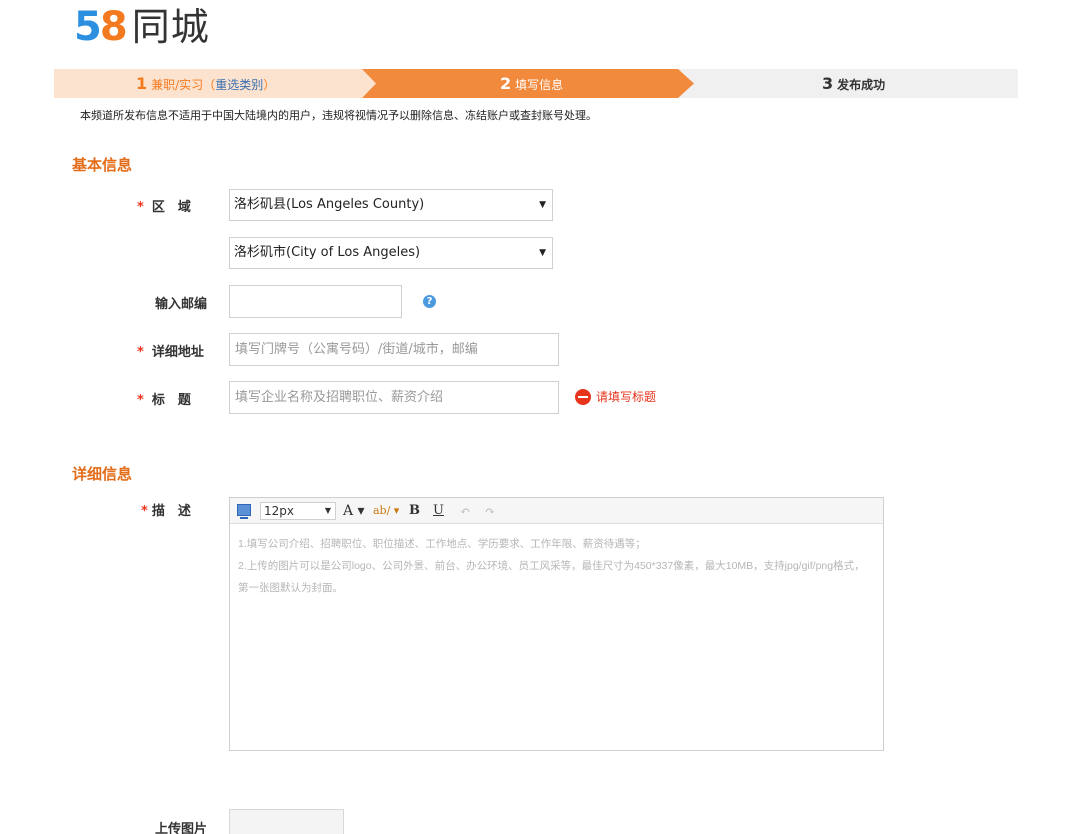  Describe the element at coordinates (465, 511) in the screenshot. I see `undo-icon: ↶` at that location.